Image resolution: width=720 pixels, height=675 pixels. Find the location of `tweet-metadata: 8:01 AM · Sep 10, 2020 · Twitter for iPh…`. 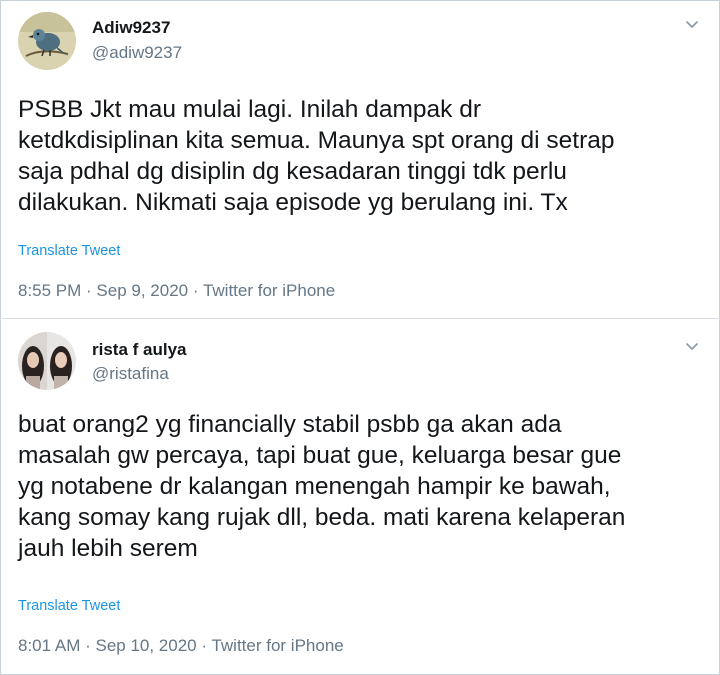

tweet-metadata: 8:01 AM · Sep 10, 2020 · Twitter for iPh… is located at coordinates (181, 646).